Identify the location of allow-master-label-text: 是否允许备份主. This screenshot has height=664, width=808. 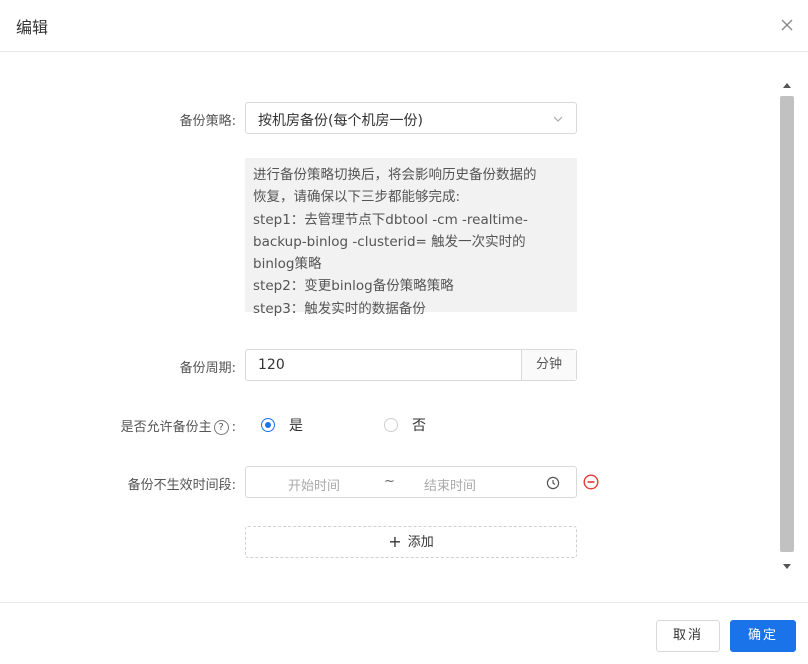
(166, 427).